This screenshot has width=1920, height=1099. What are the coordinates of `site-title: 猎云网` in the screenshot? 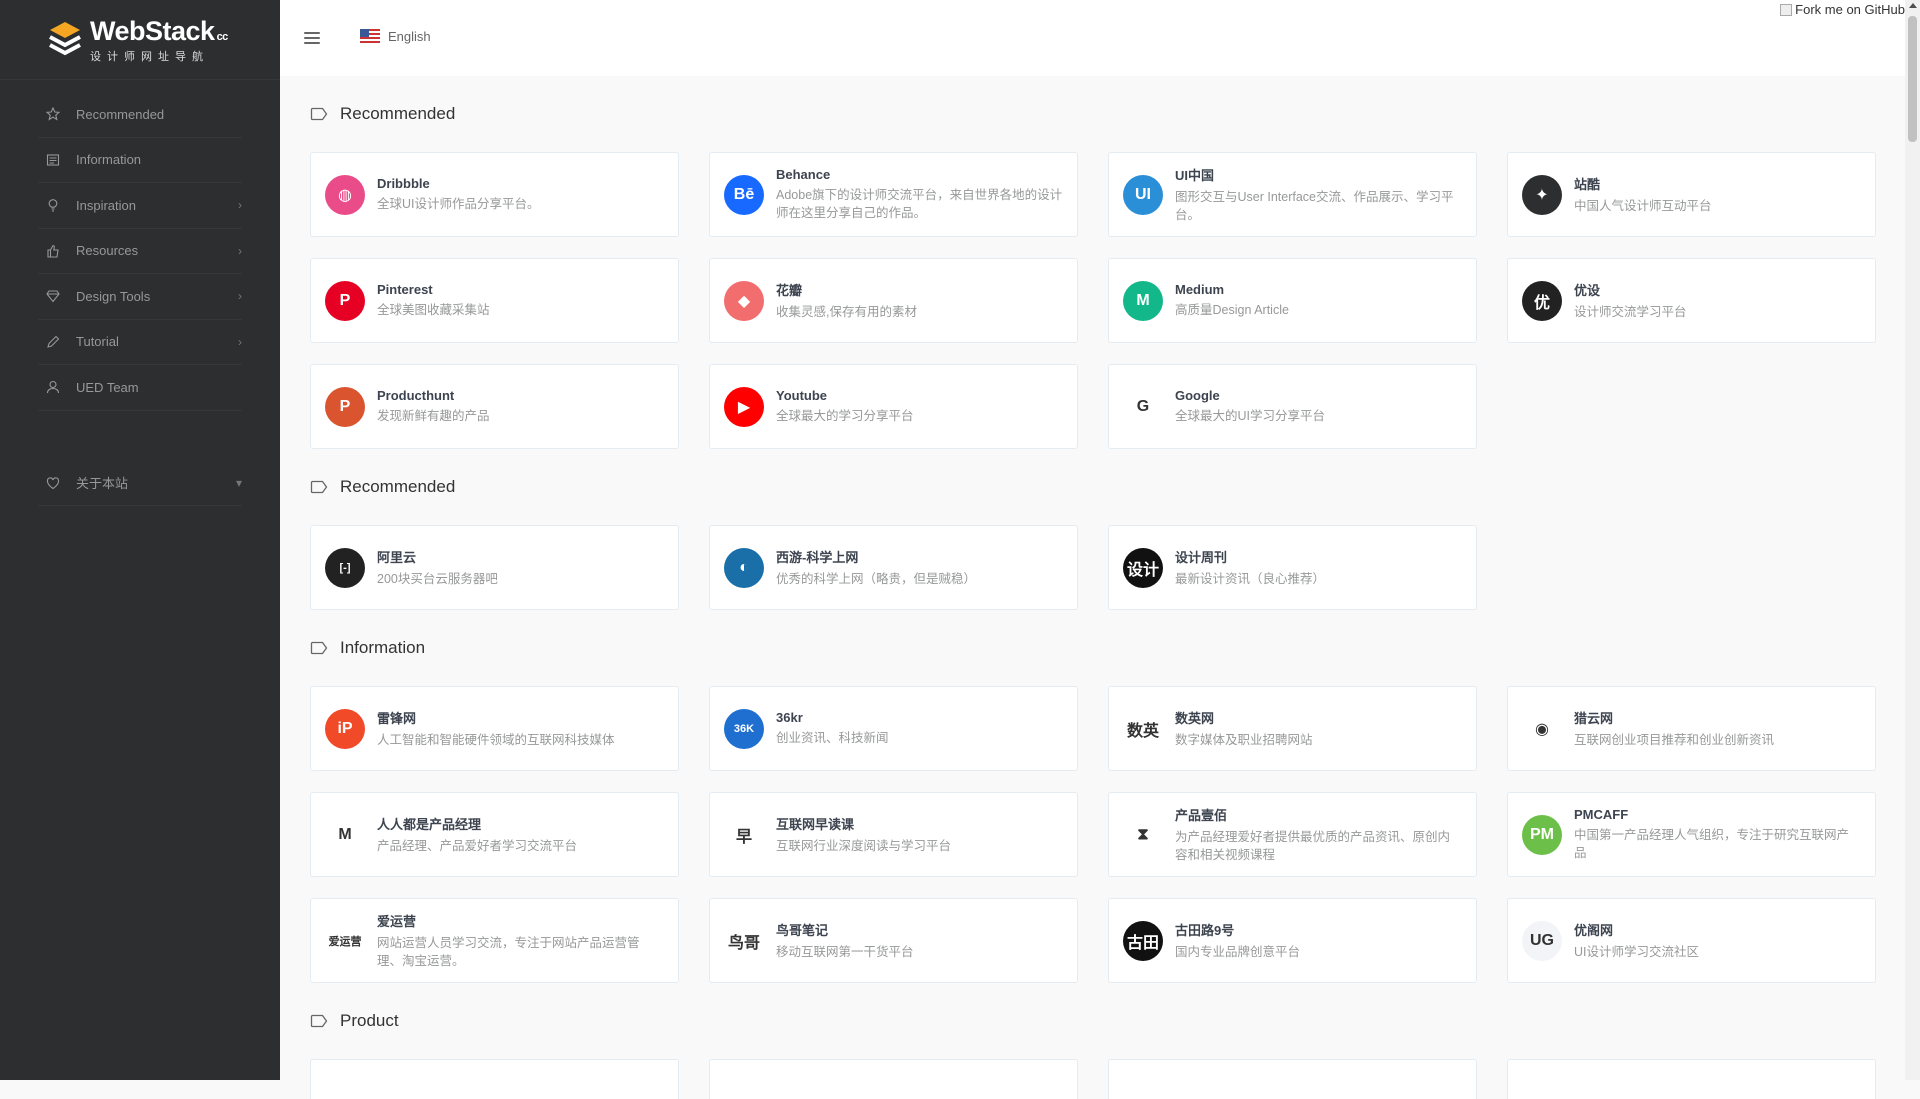 It's located at (1594, 718).